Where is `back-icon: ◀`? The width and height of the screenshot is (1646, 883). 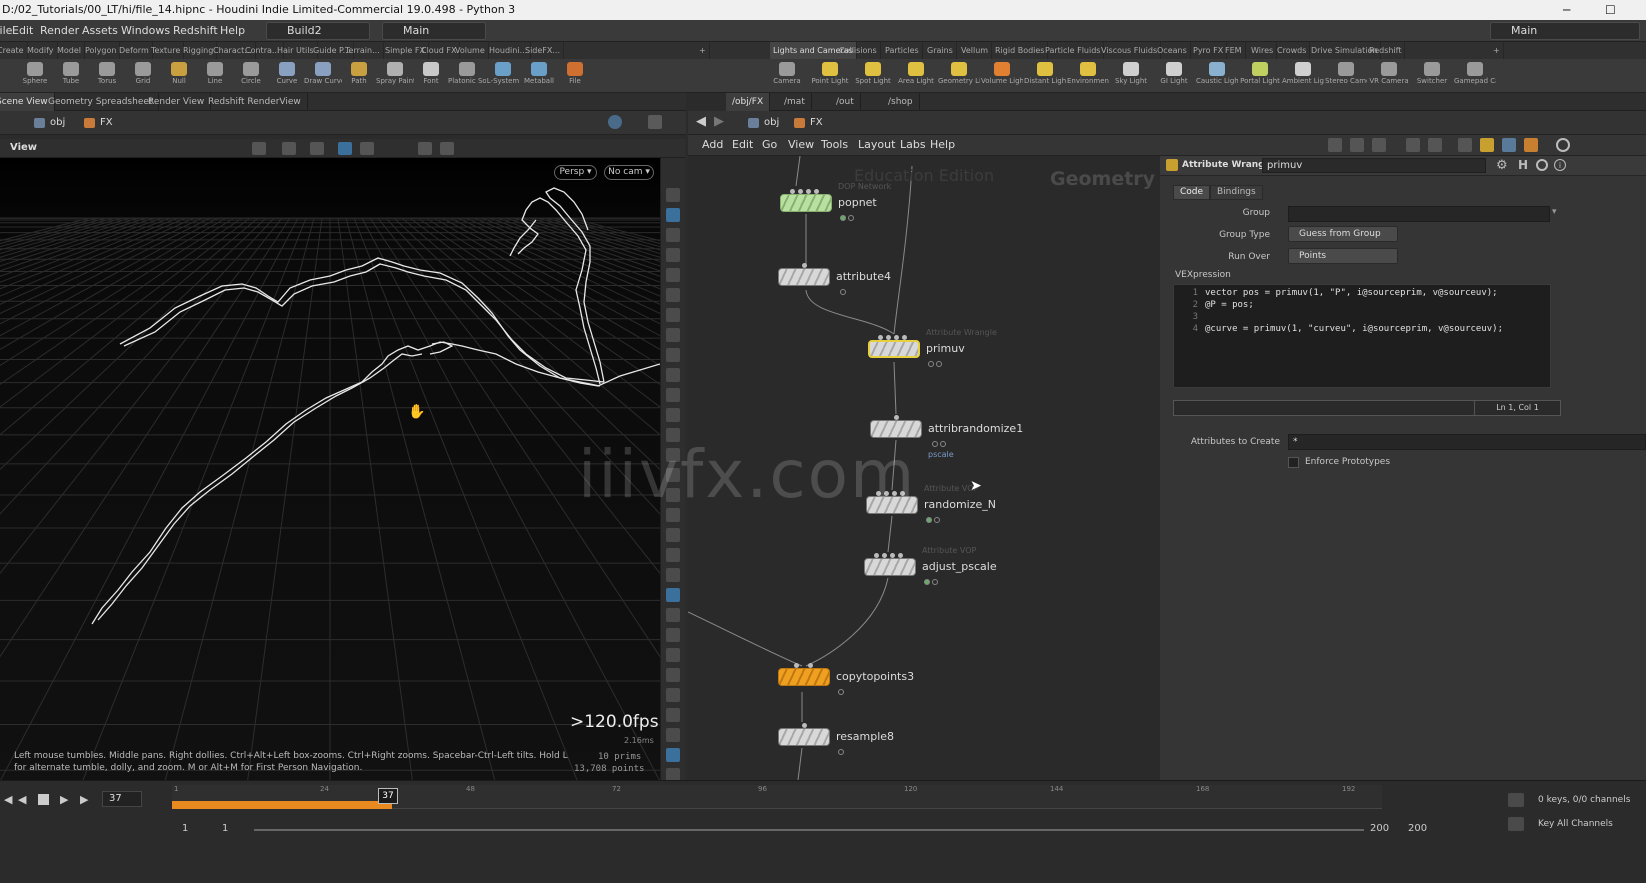 back-icon: ◀ is located at coordinates (701, 121).